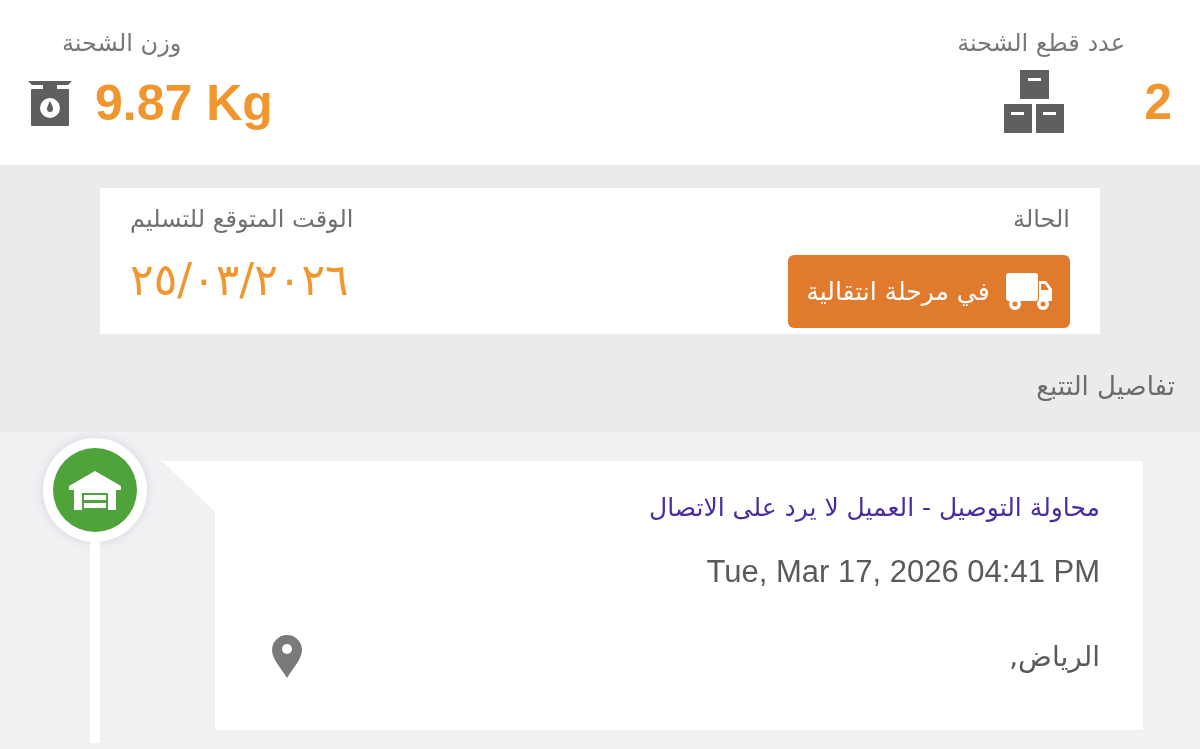  Describe the element at coordinates (1105, 386) in the screenshot. I see `tracking-details-heading: تفاصيل التتبع` at that location.